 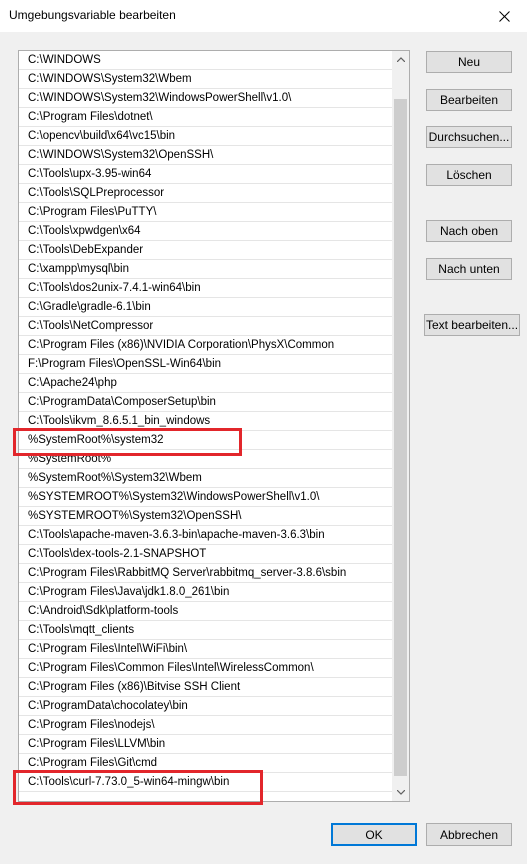 I want to click on cancel-button-label: Abbrechen, so click(x=469, y=834).